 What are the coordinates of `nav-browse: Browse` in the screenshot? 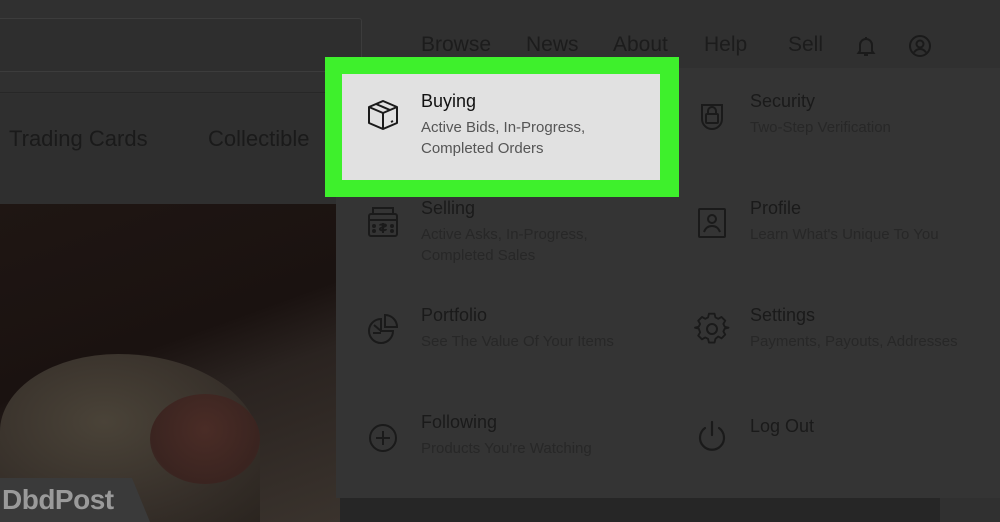 It's located at (456, 45).